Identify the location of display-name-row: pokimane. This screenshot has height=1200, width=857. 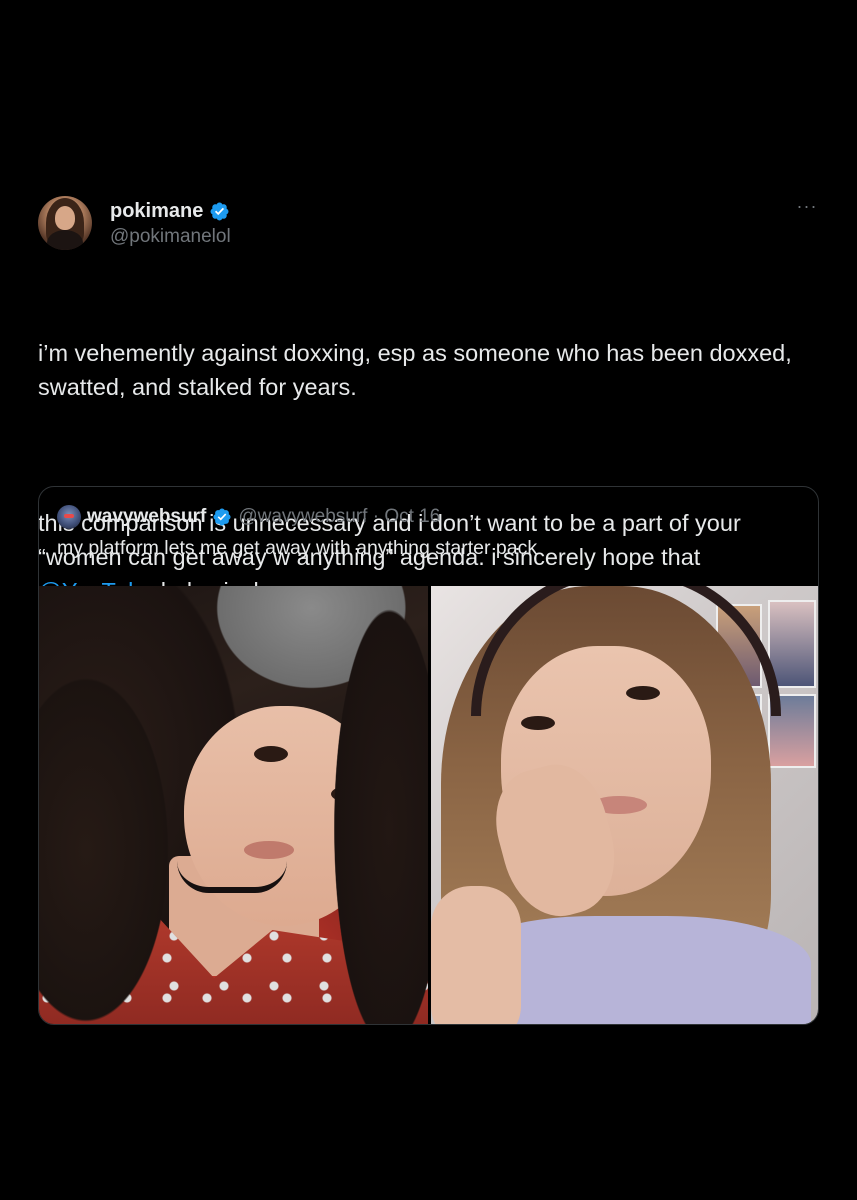
(170, 211).